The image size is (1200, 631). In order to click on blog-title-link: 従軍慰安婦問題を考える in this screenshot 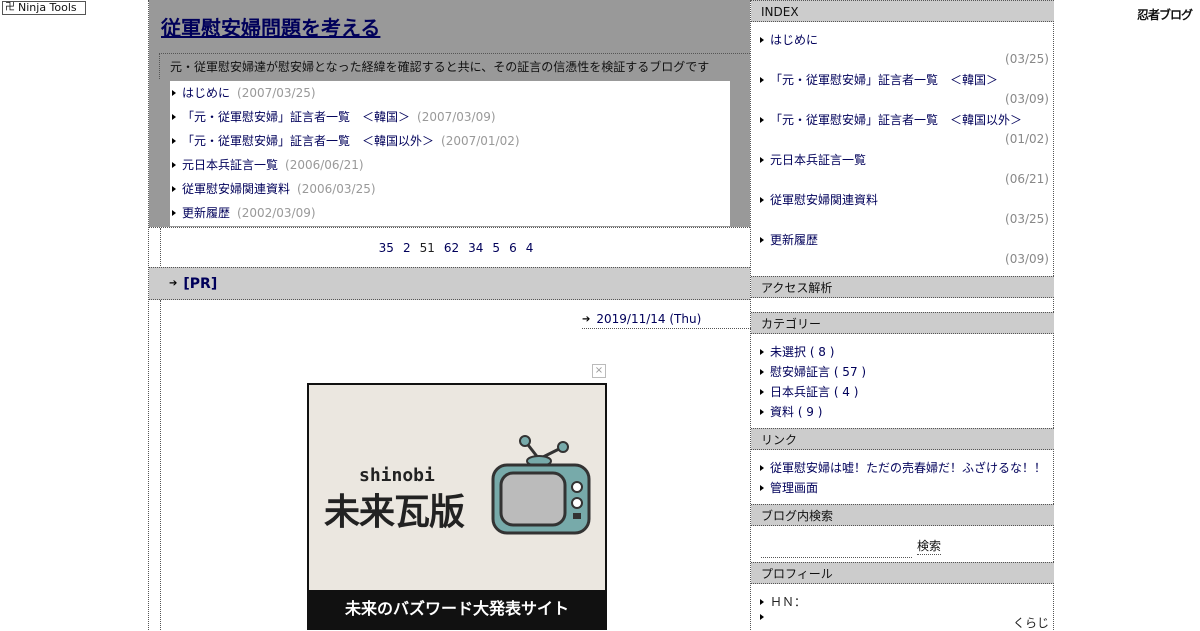, I will do `click(270, 26)`.